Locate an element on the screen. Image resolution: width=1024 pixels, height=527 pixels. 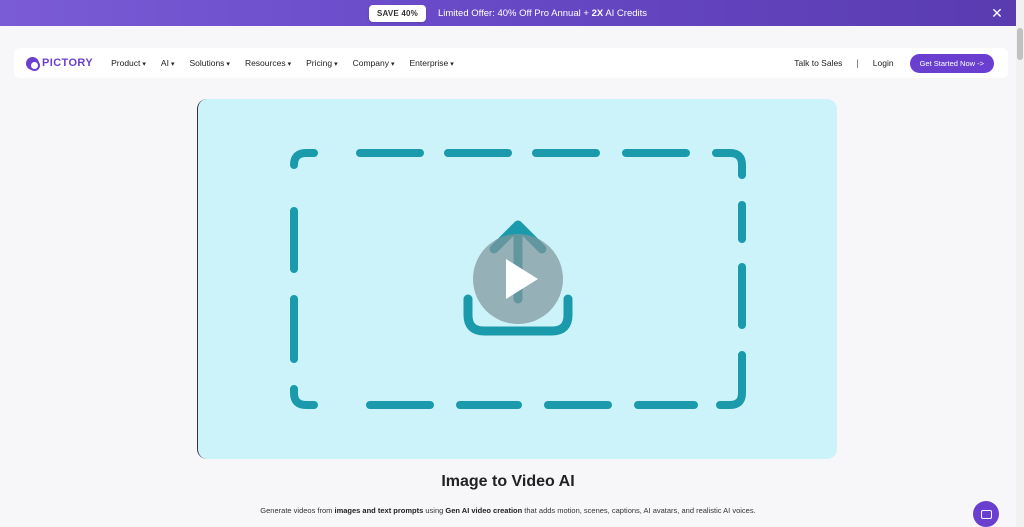
nav-item-solutions: Solutions ▾ is located at coordinates (209, 63).